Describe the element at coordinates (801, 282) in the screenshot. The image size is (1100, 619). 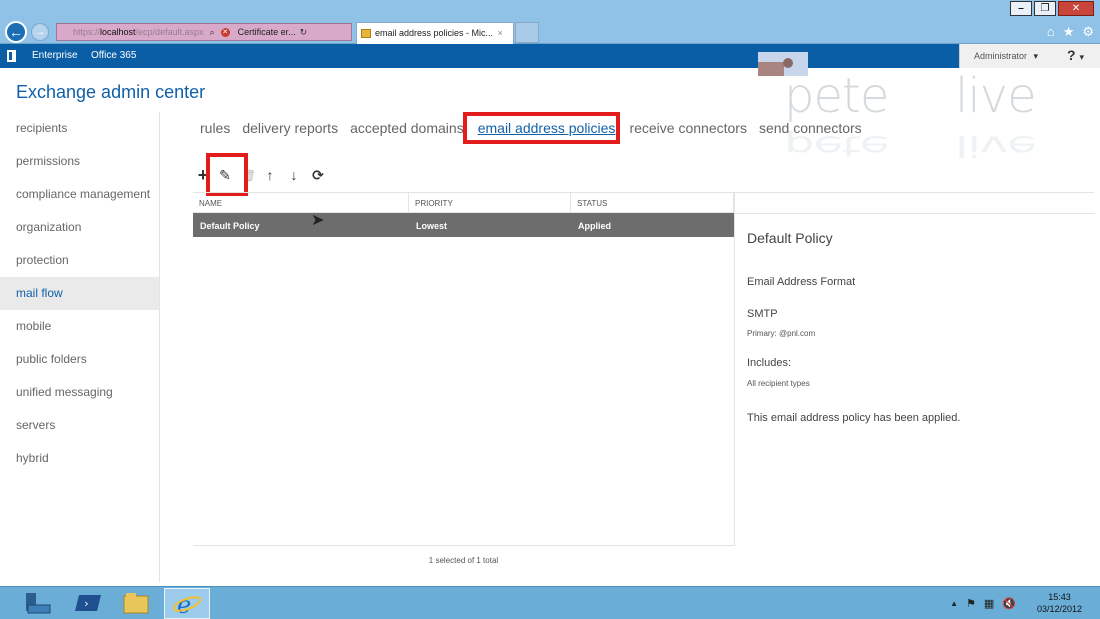
I see `email-format-label: Email Address Format` at that location.